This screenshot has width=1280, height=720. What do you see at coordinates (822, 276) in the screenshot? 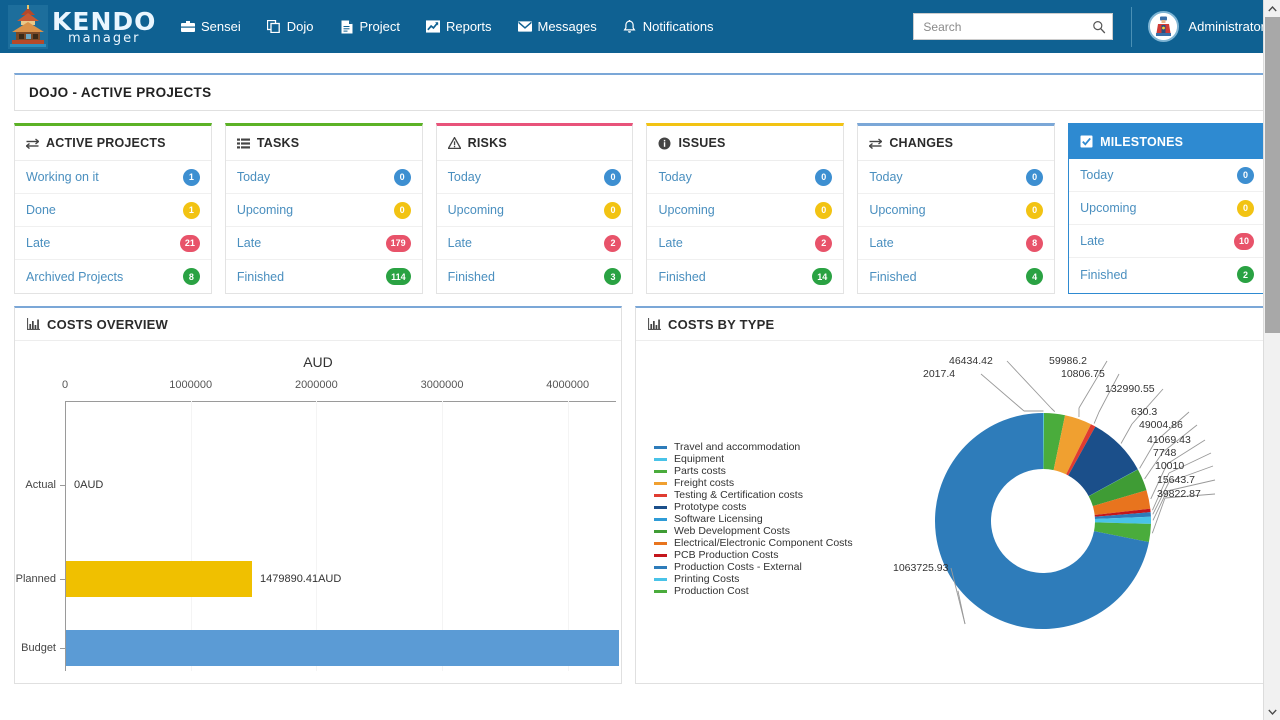
I see `kpi-row-badge: 14` at bounding box center [822, 276].